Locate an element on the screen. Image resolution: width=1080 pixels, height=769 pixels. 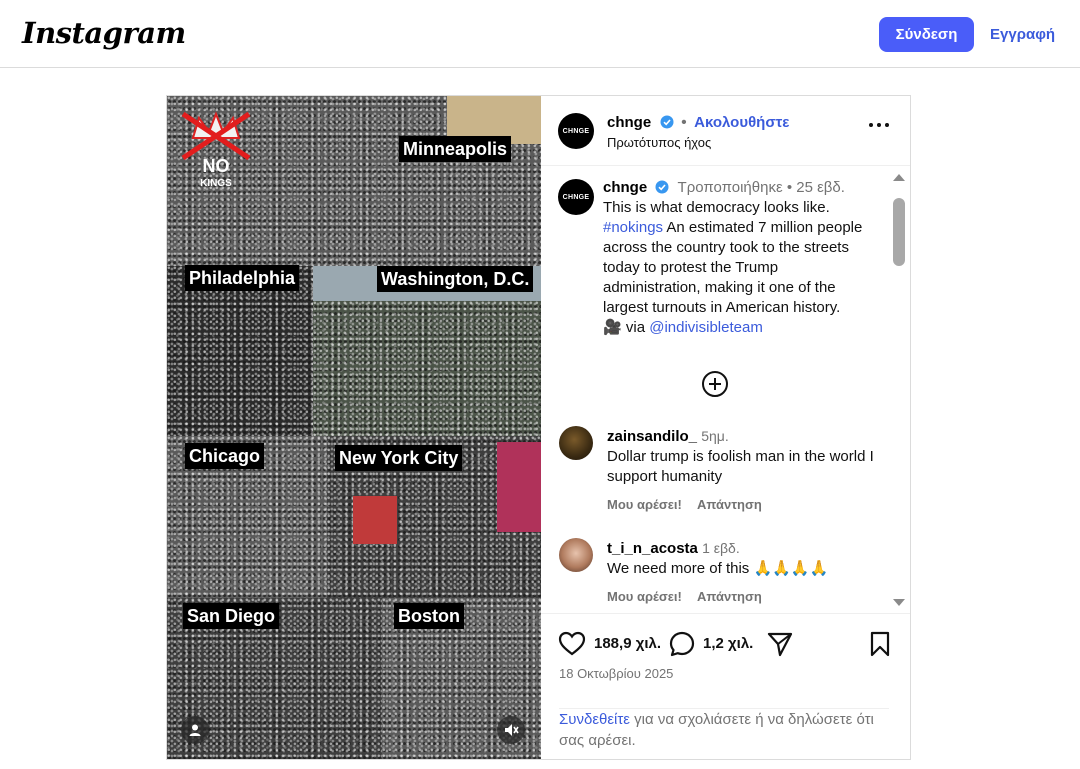
comments-scrollbar is located at coordinates (899, 390).